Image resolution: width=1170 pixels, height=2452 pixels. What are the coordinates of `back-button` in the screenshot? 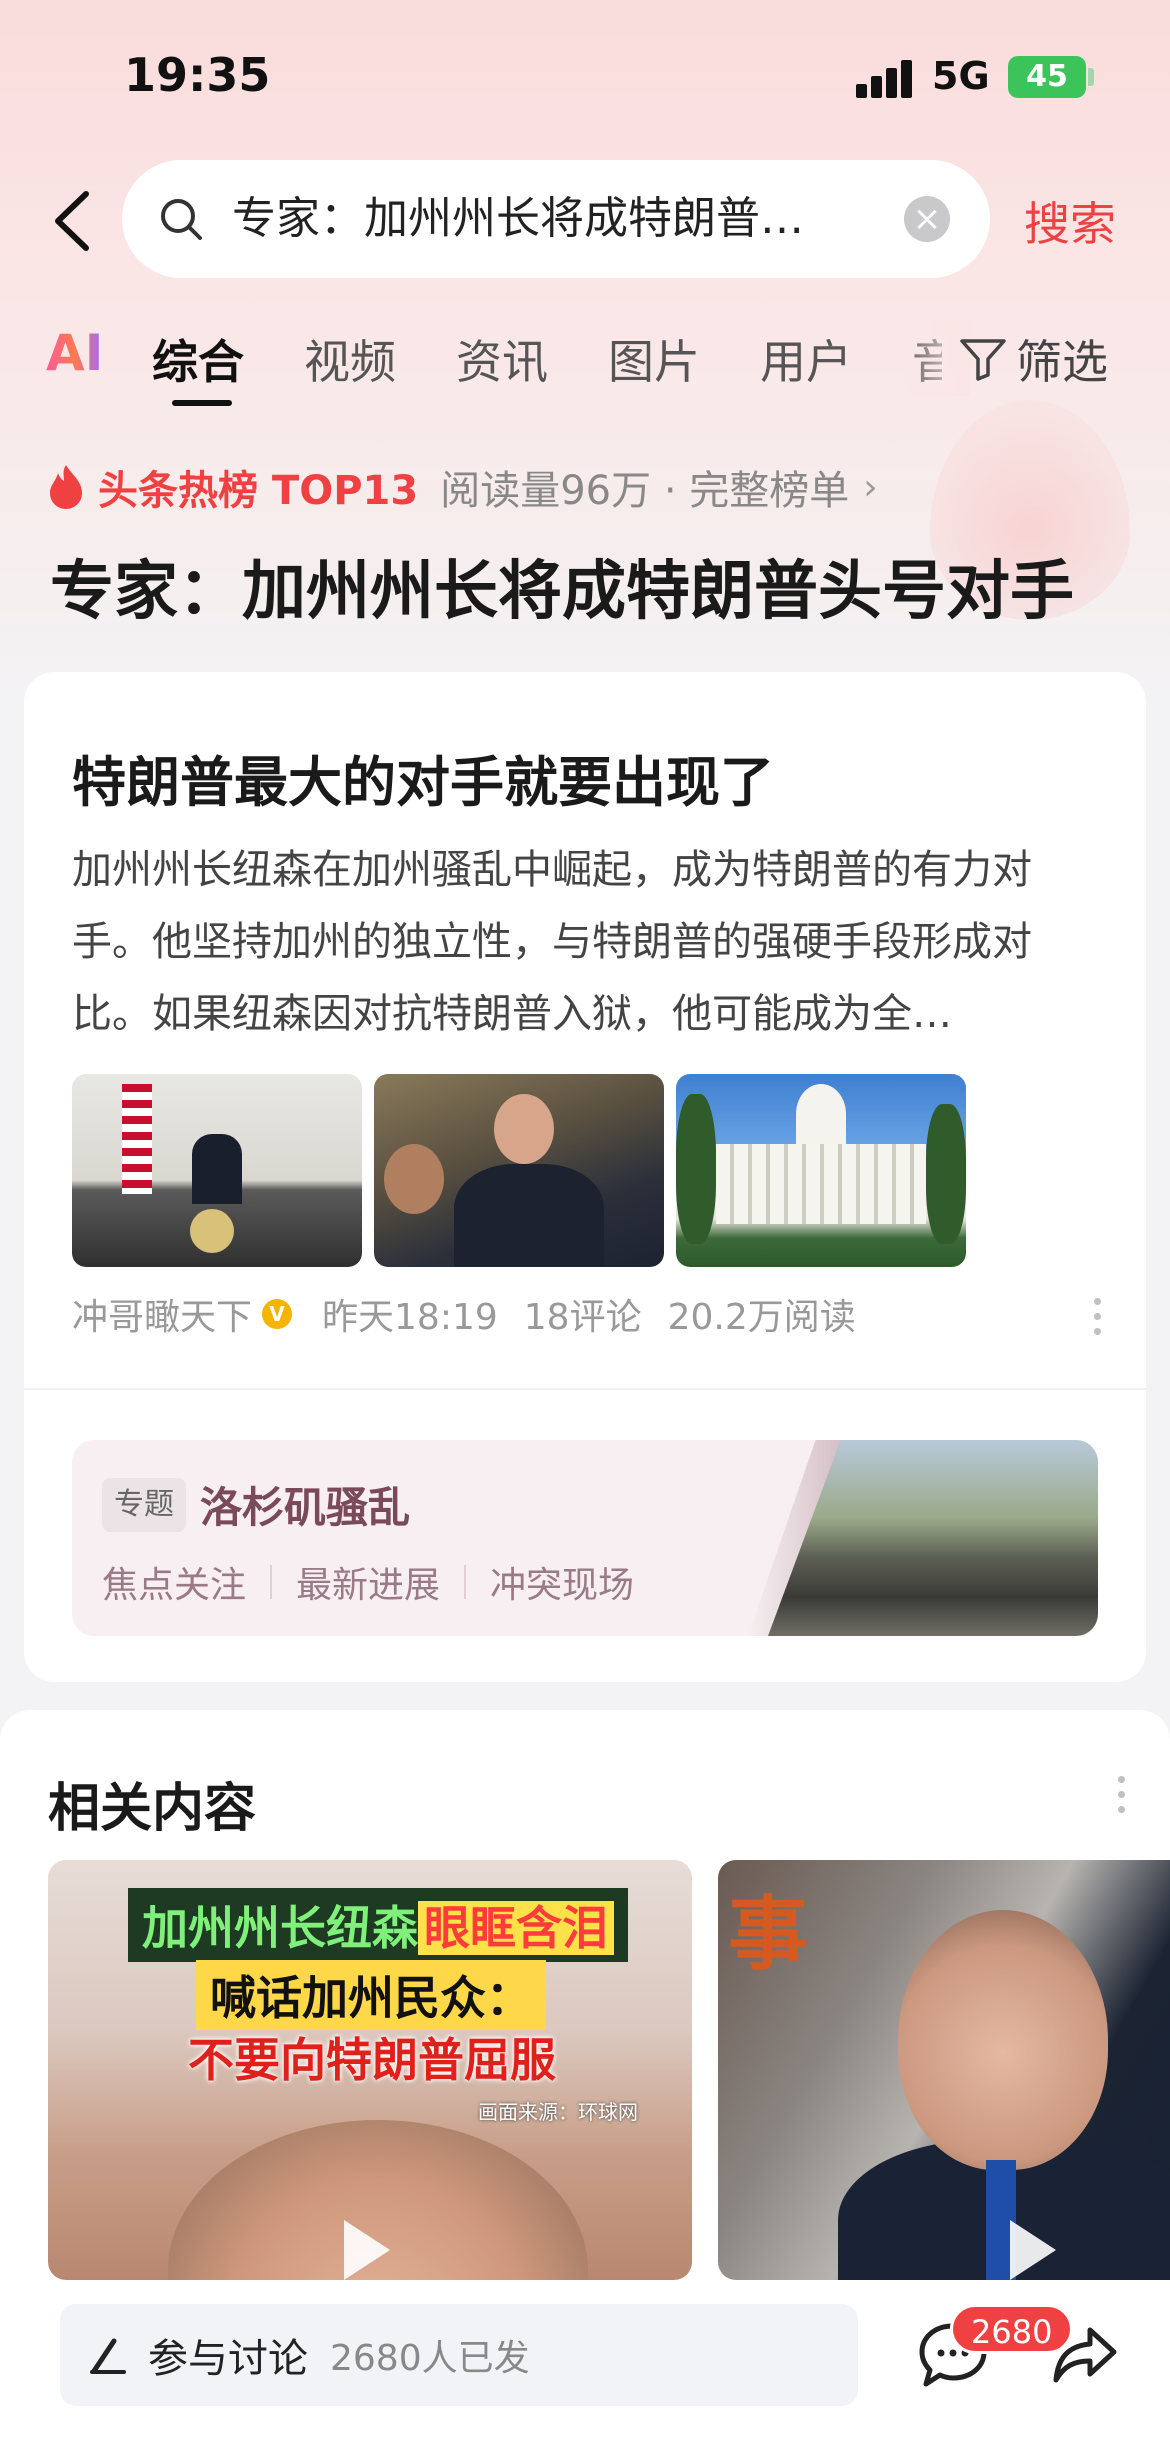 It's located at (74, 221).